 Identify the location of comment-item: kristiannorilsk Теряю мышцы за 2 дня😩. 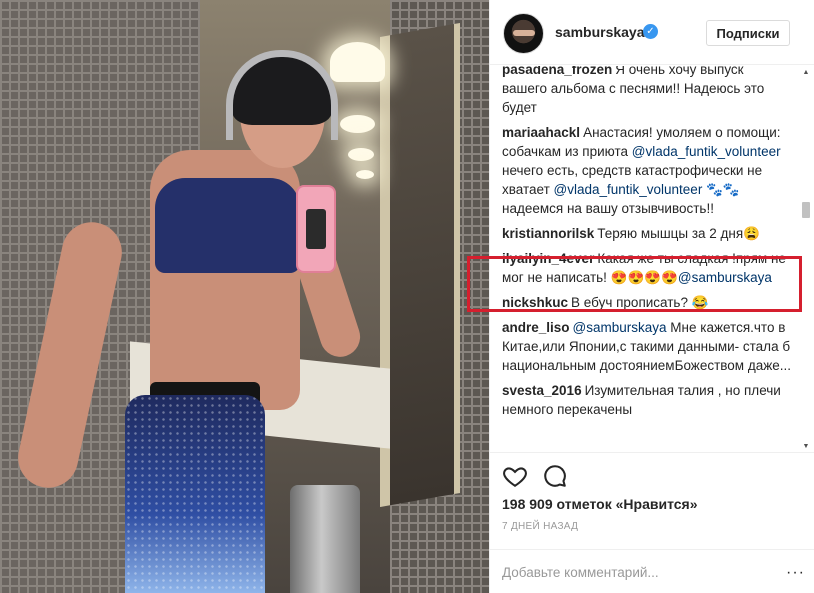
(647, 233).